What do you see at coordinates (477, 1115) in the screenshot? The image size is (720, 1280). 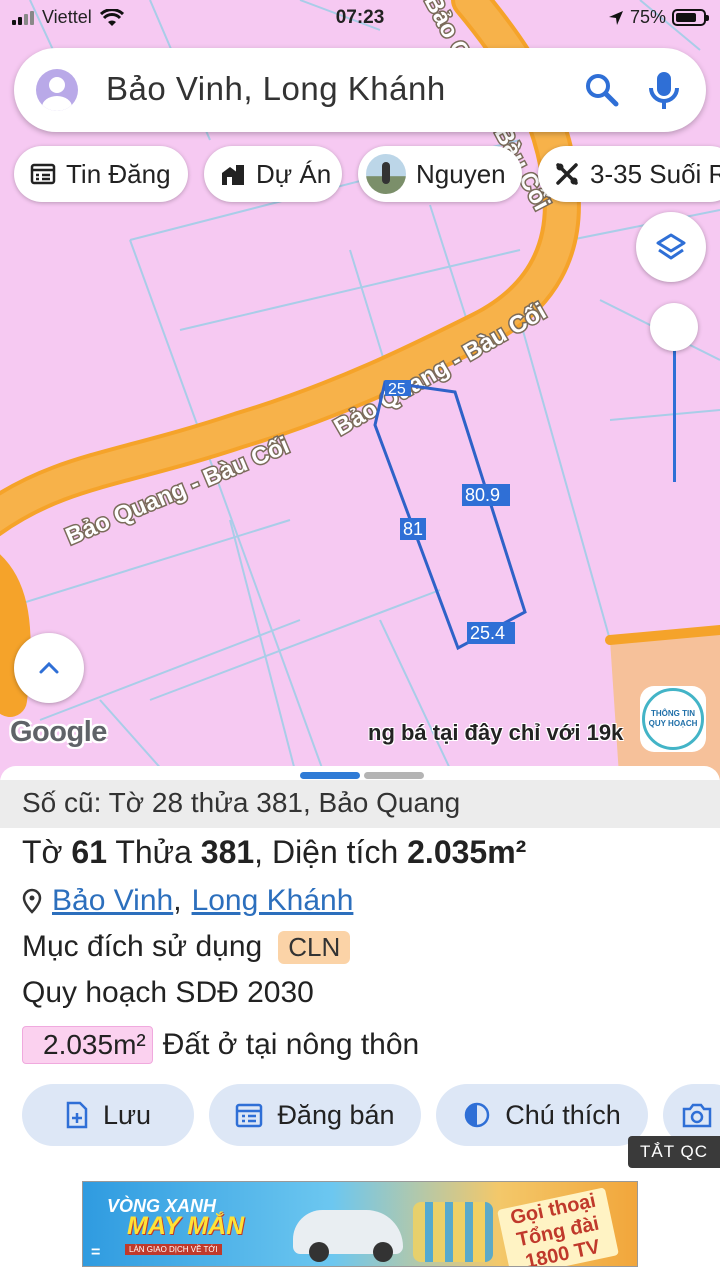 I see `contrast-icon` at bounding box center [477, 1115].